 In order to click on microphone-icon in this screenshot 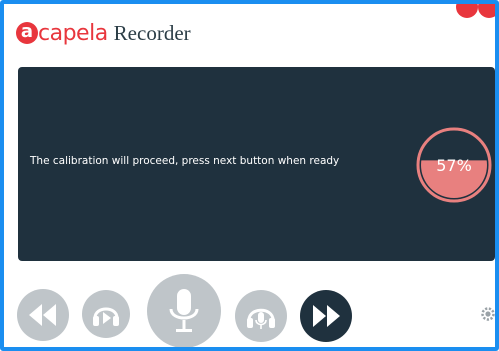, I will do `click(184, 310)`.